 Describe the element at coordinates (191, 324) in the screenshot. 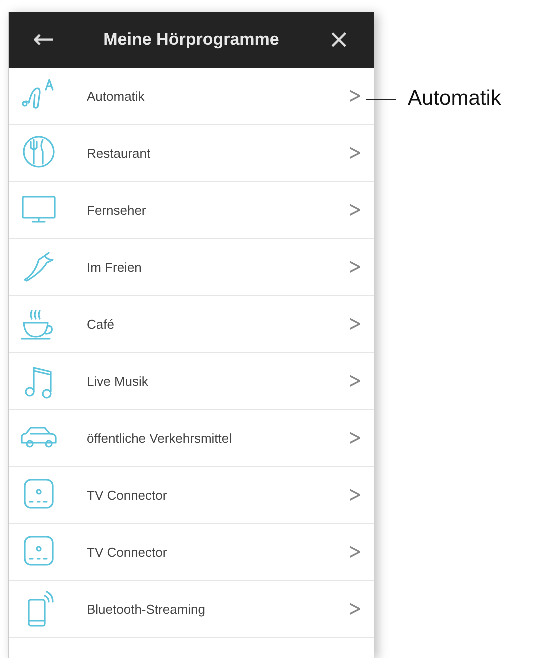

I see `list-row: Café >` at that location.